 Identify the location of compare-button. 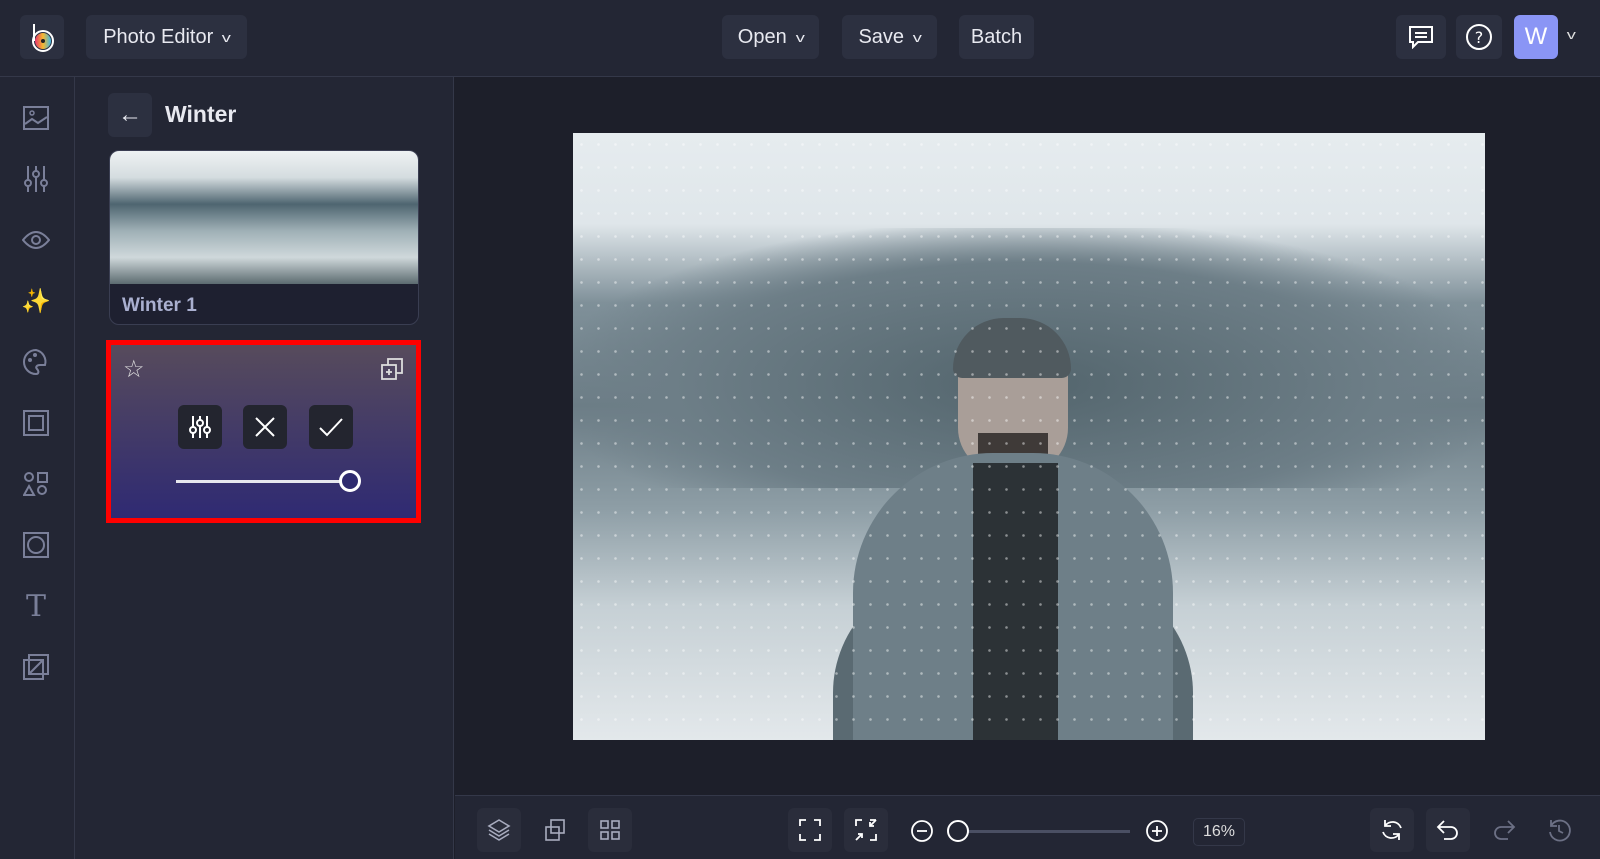
(555, 830).